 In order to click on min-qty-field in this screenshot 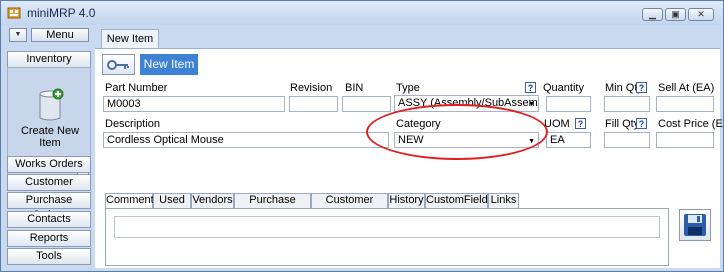, I will do `click(627, 104)`.